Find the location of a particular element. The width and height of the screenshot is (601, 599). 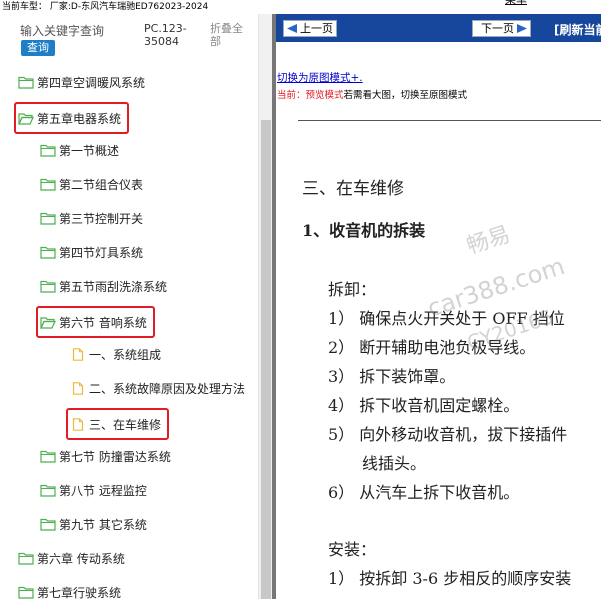

toc-folder-item: 第一节概述 is located at coordinates (79, 150).